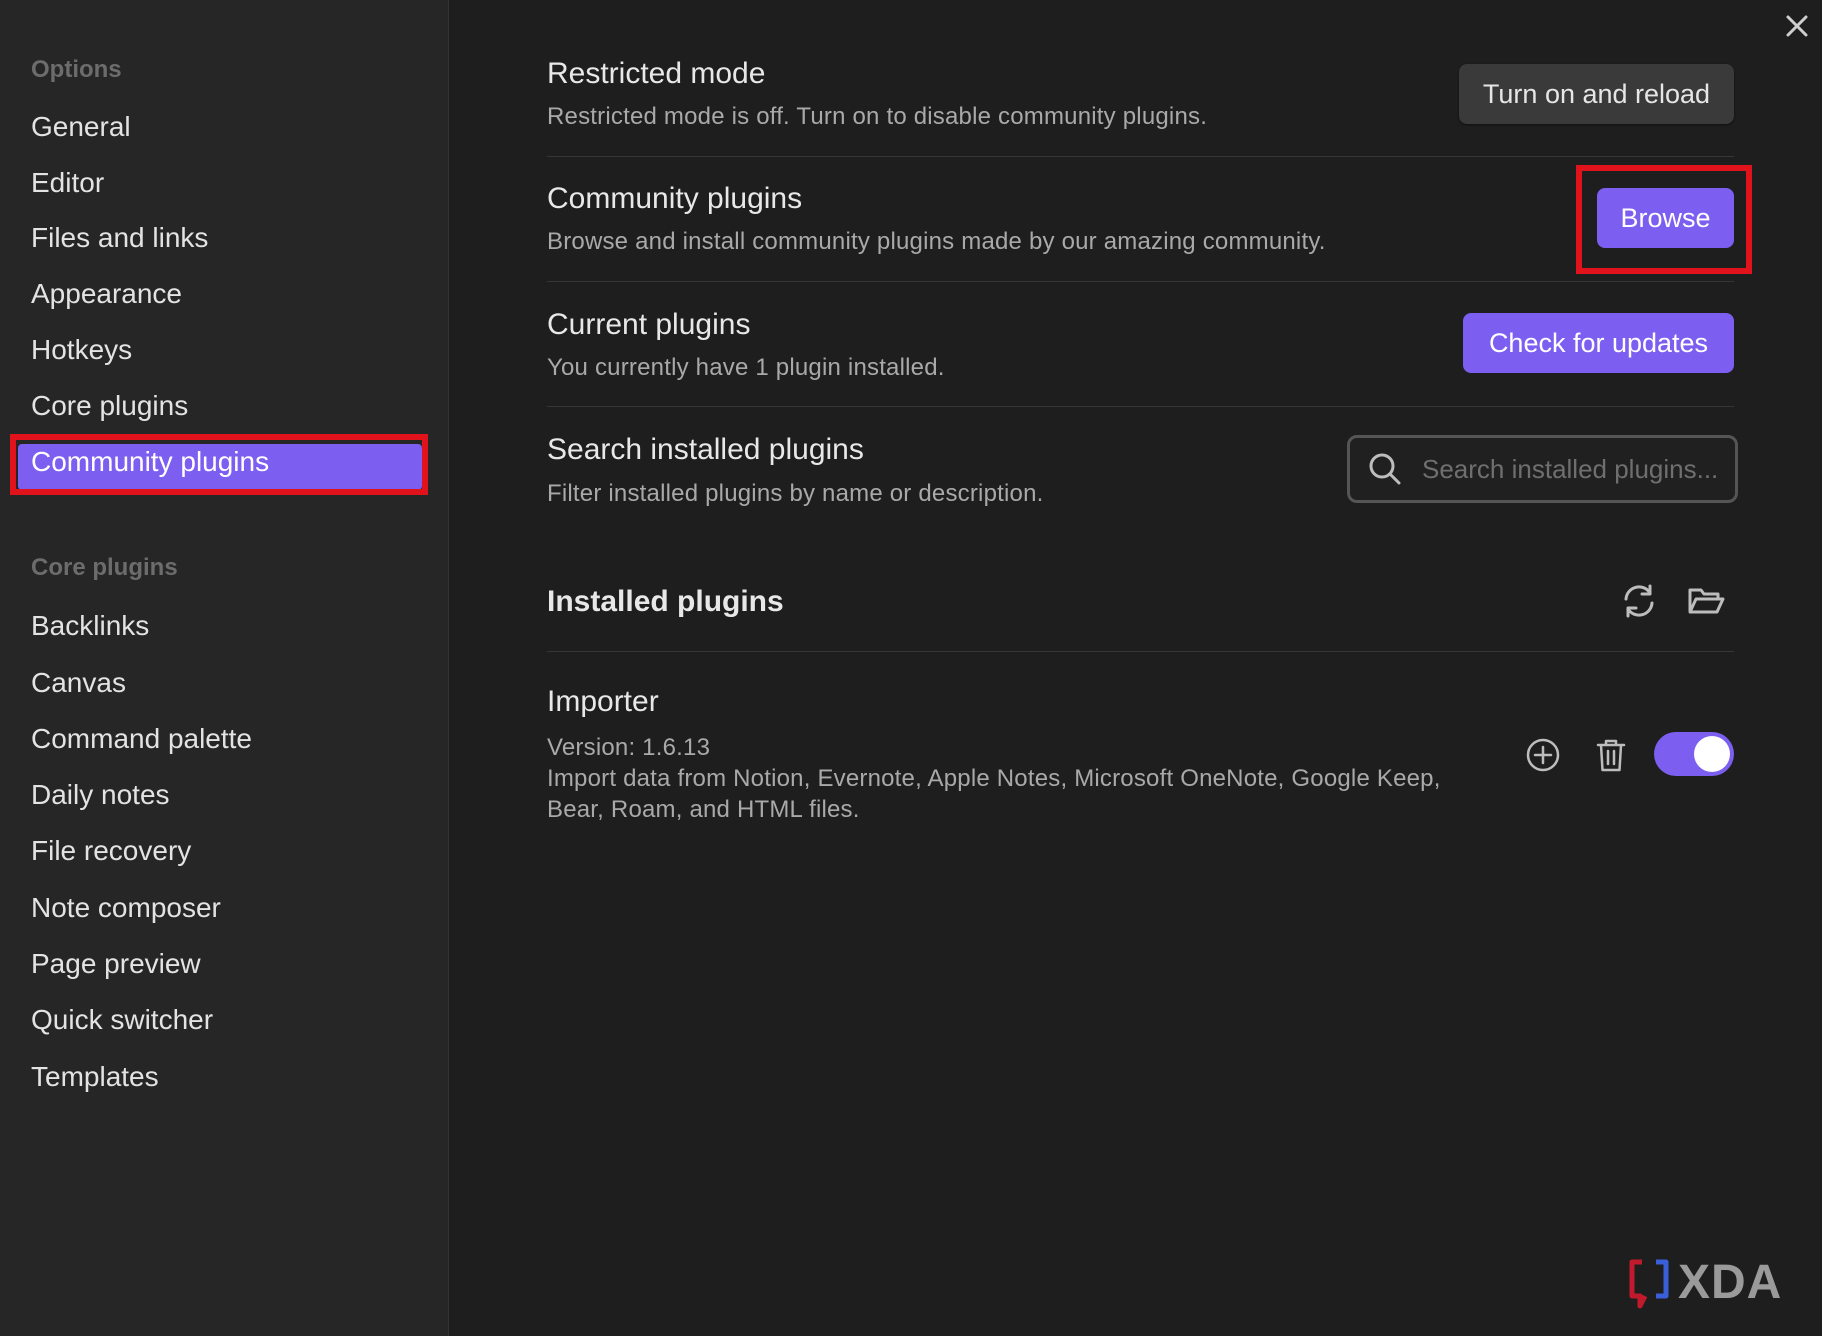  I want to click on plugin-hotkeys-button, so click(1543, 755).